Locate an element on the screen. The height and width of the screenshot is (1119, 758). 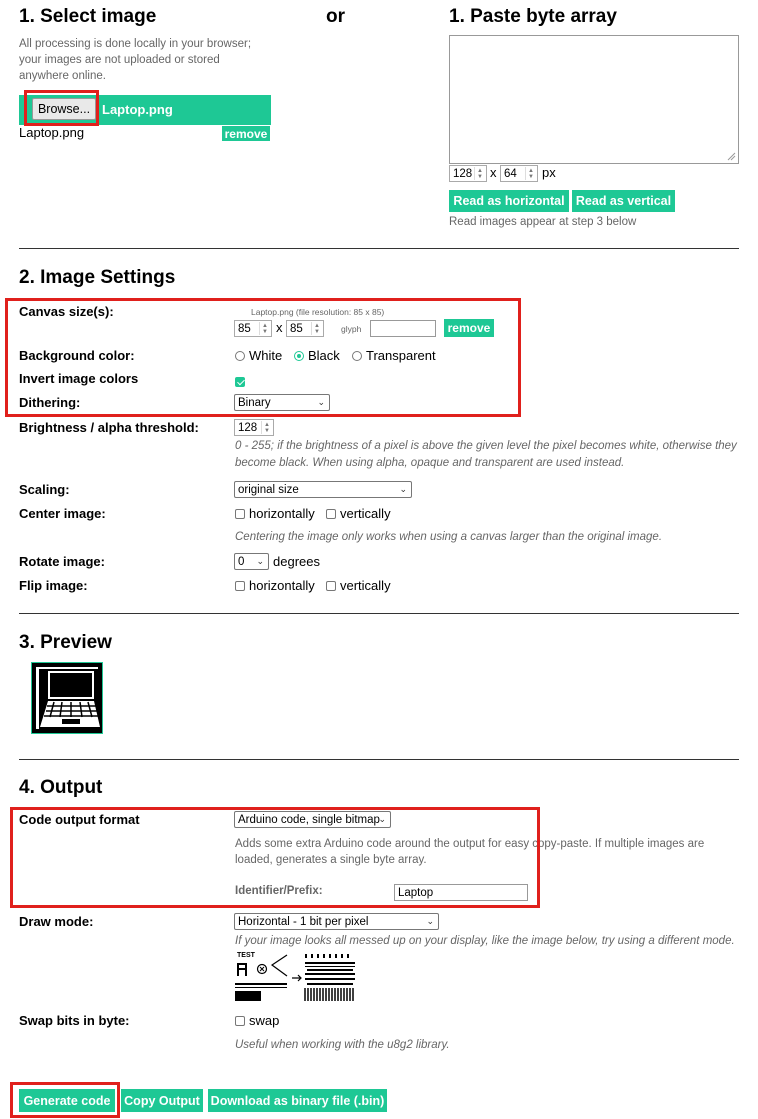
paste-heading: 1. Paste byte array is located at coordinates (533, 16).